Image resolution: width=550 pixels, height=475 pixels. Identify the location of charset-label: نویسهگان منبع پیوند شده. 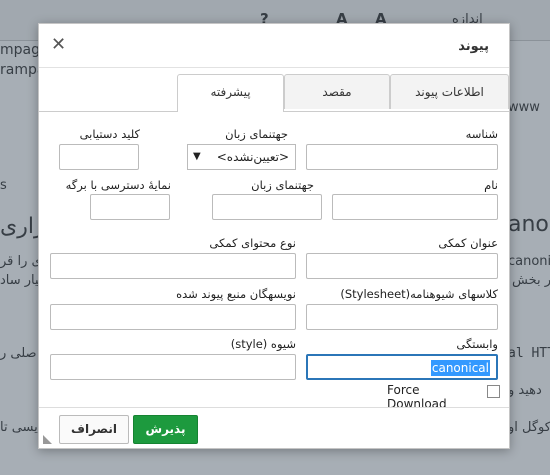
(236, 294).